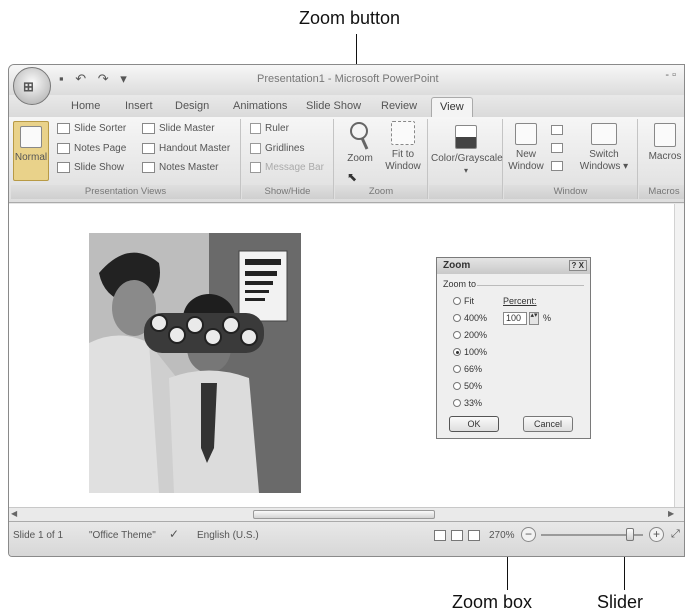  What do you see at coordinates (534, 318) in the screenshot?
I see `percent-spinner-icon: ▴▾` at bounding box center [534, 318].